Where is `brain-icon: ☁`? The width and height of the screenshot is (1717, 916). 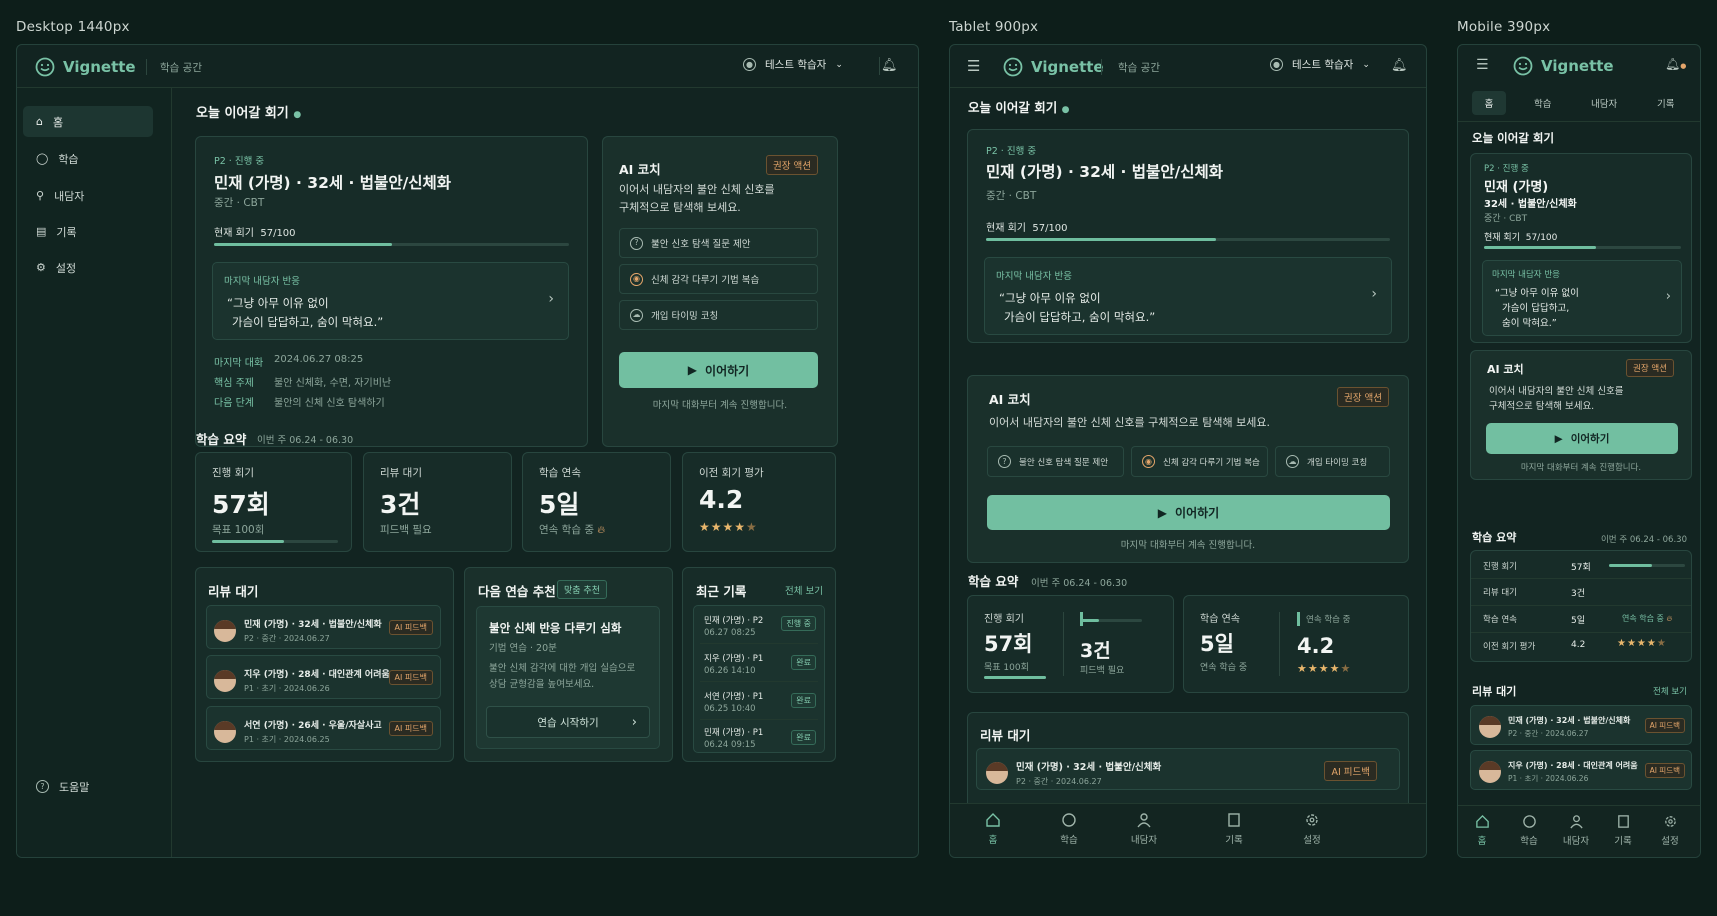 brain-icon: ☁ is located at coordinates (636, 315).